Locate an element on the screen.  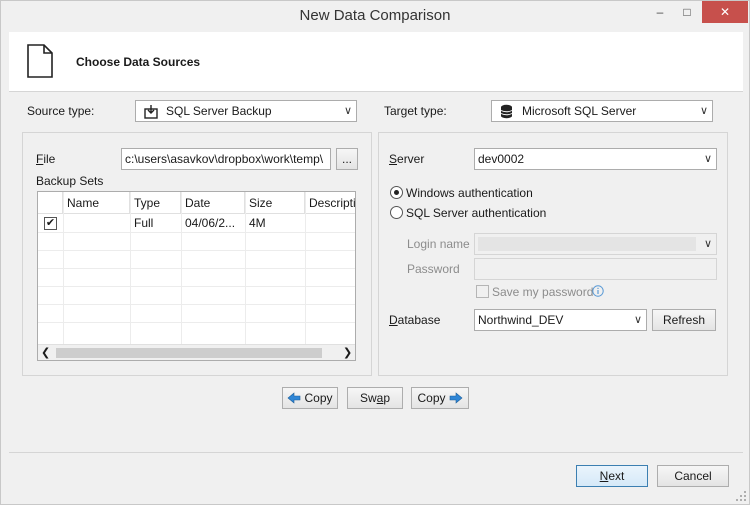
radio-selected-dot is located at coordinates (396, 192).